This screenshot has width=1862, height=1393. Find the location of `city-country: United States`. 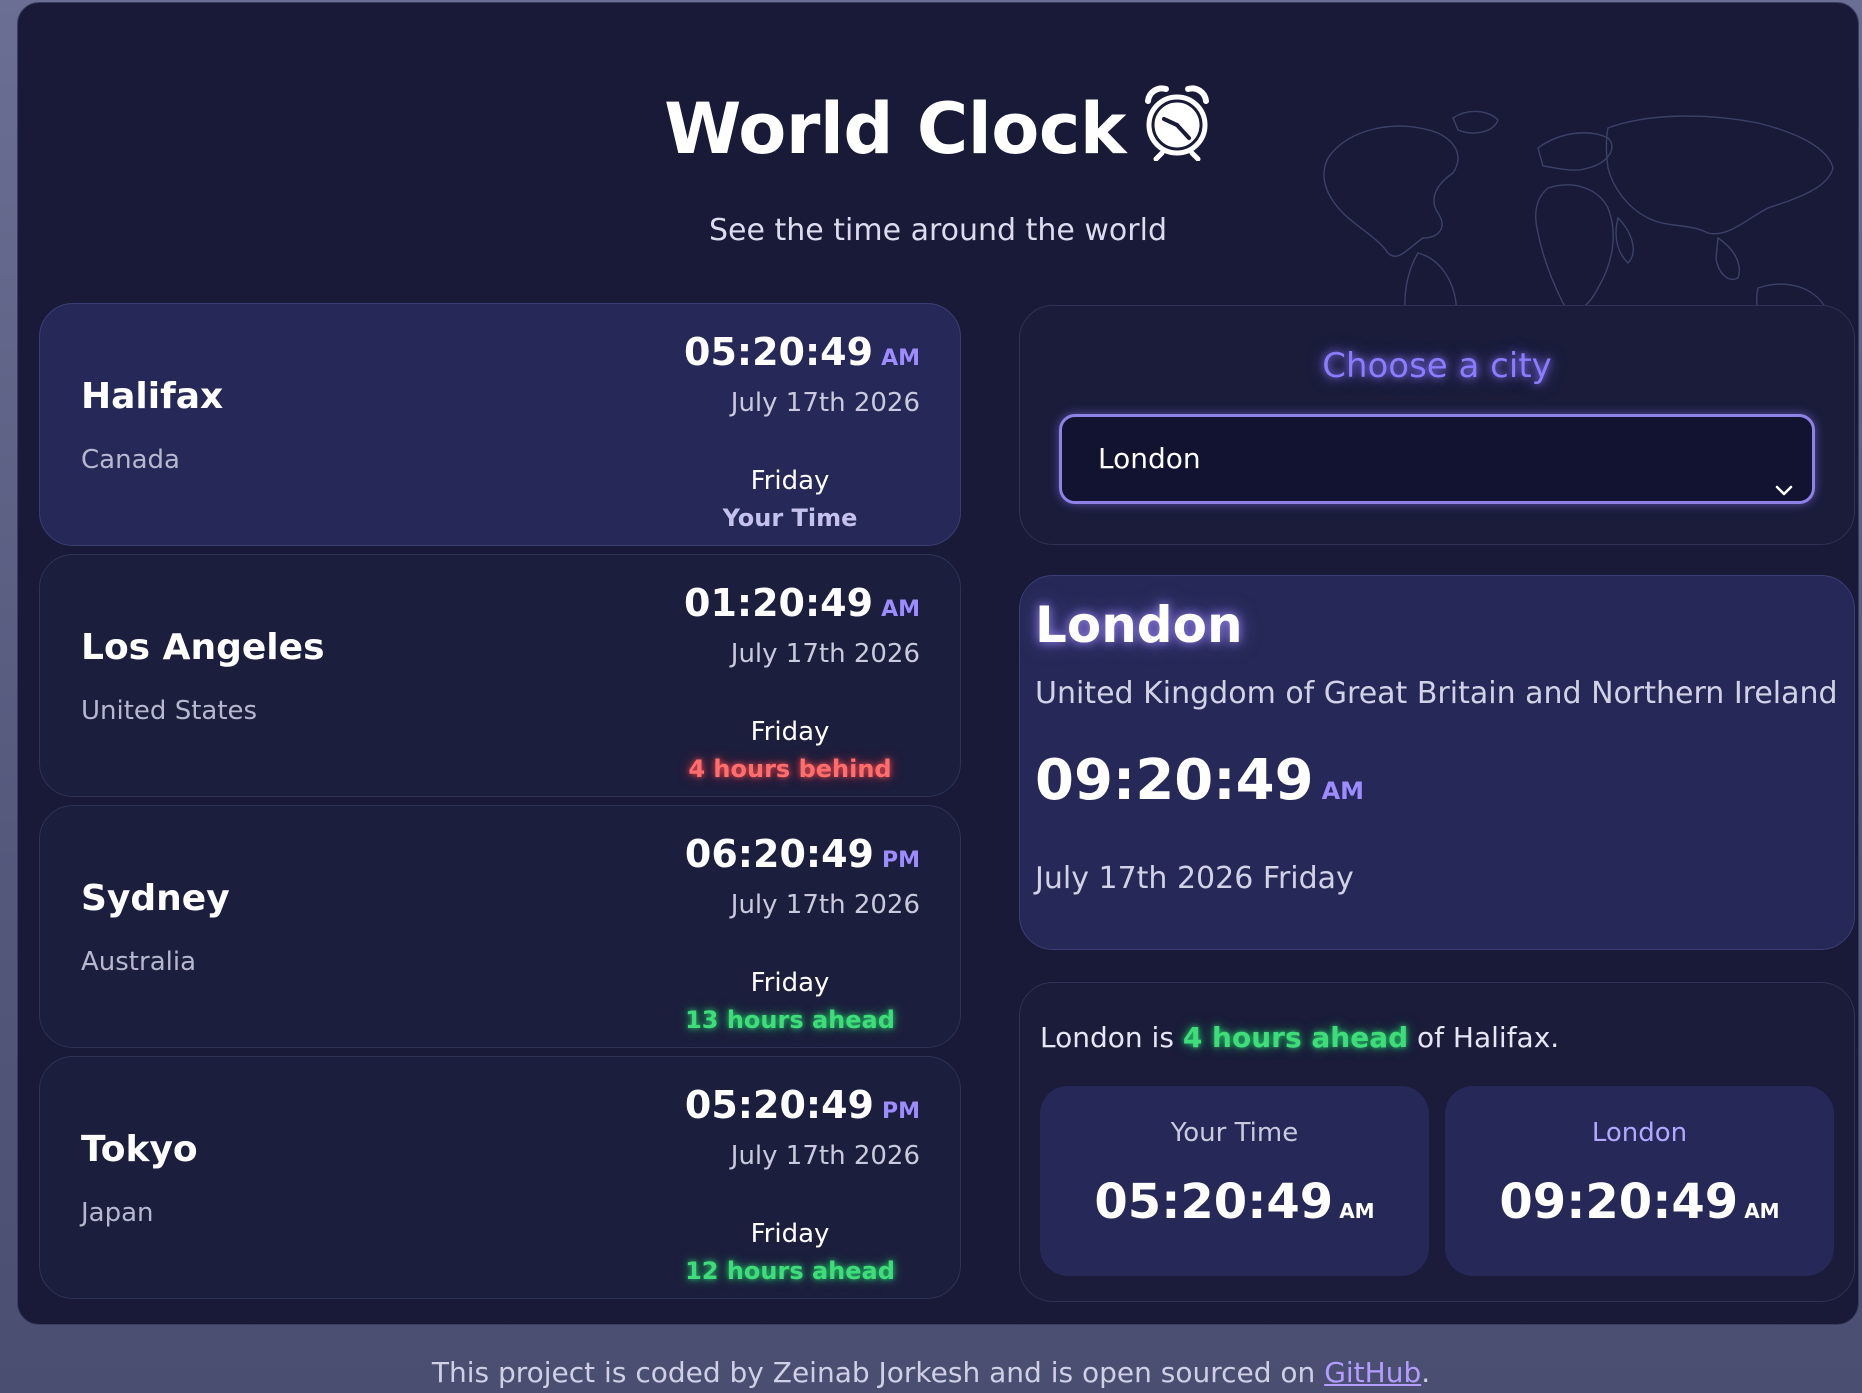

city-country: United States is located at coordinates (169, 711).